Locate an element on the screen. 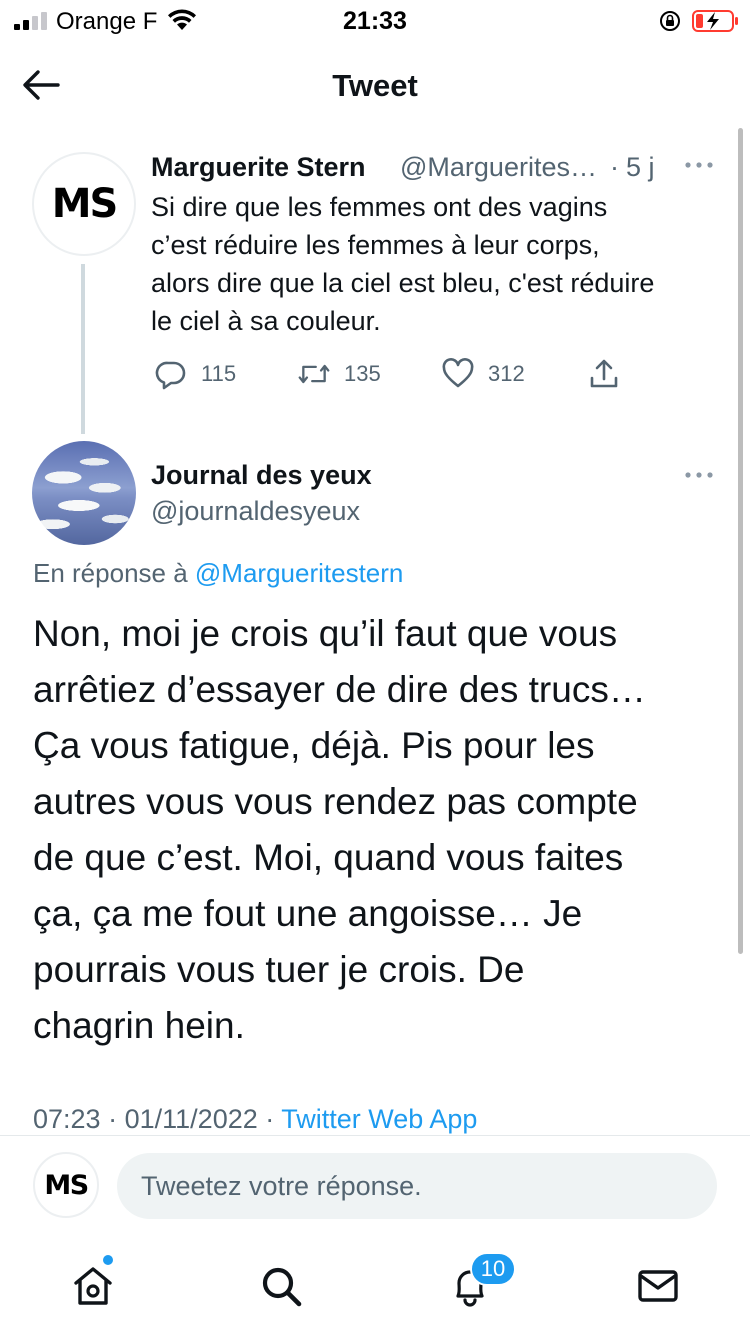 The height and width of the screenshot is (1334, 750). my-avatar: MS is located at coordinates (66, 1185).